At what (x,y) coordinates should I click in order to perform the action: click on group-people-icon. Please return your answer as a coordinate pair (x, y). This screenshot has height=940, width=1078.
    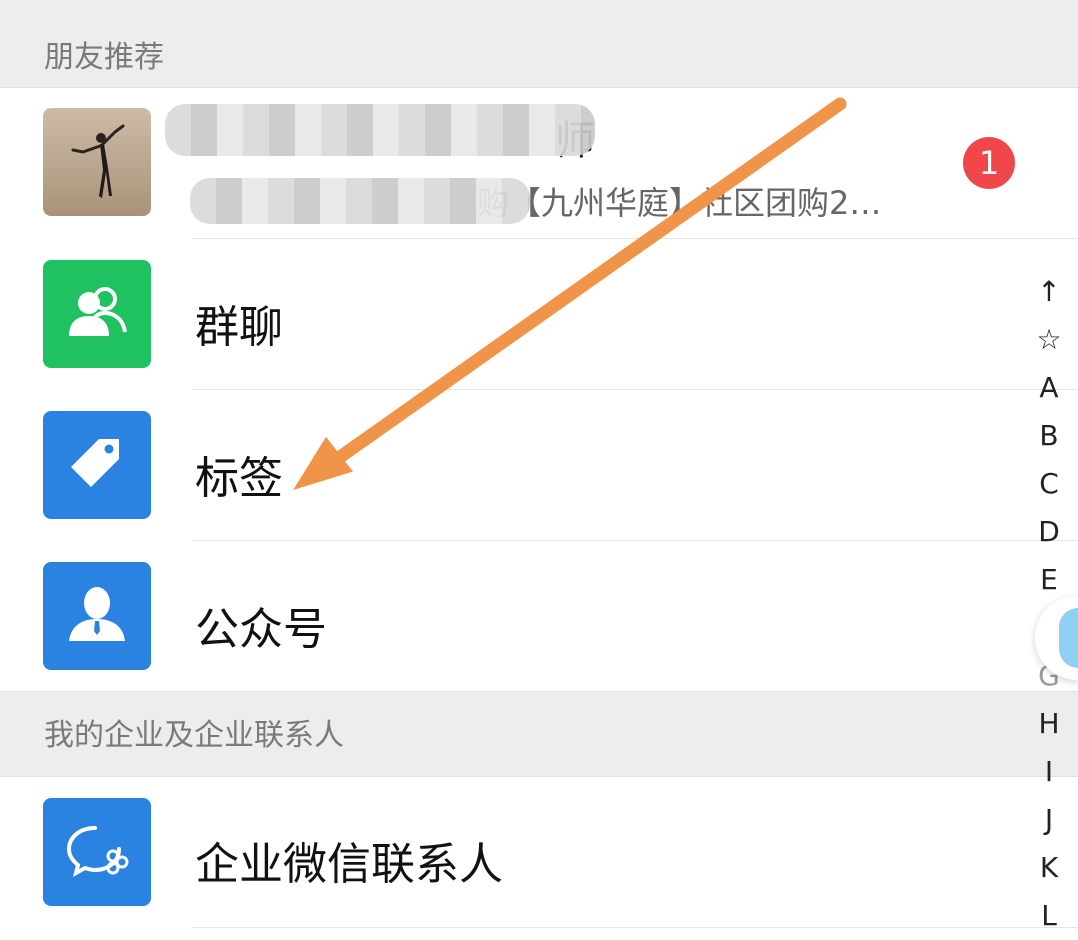
    Looking at the image, I should click on (97, 314).